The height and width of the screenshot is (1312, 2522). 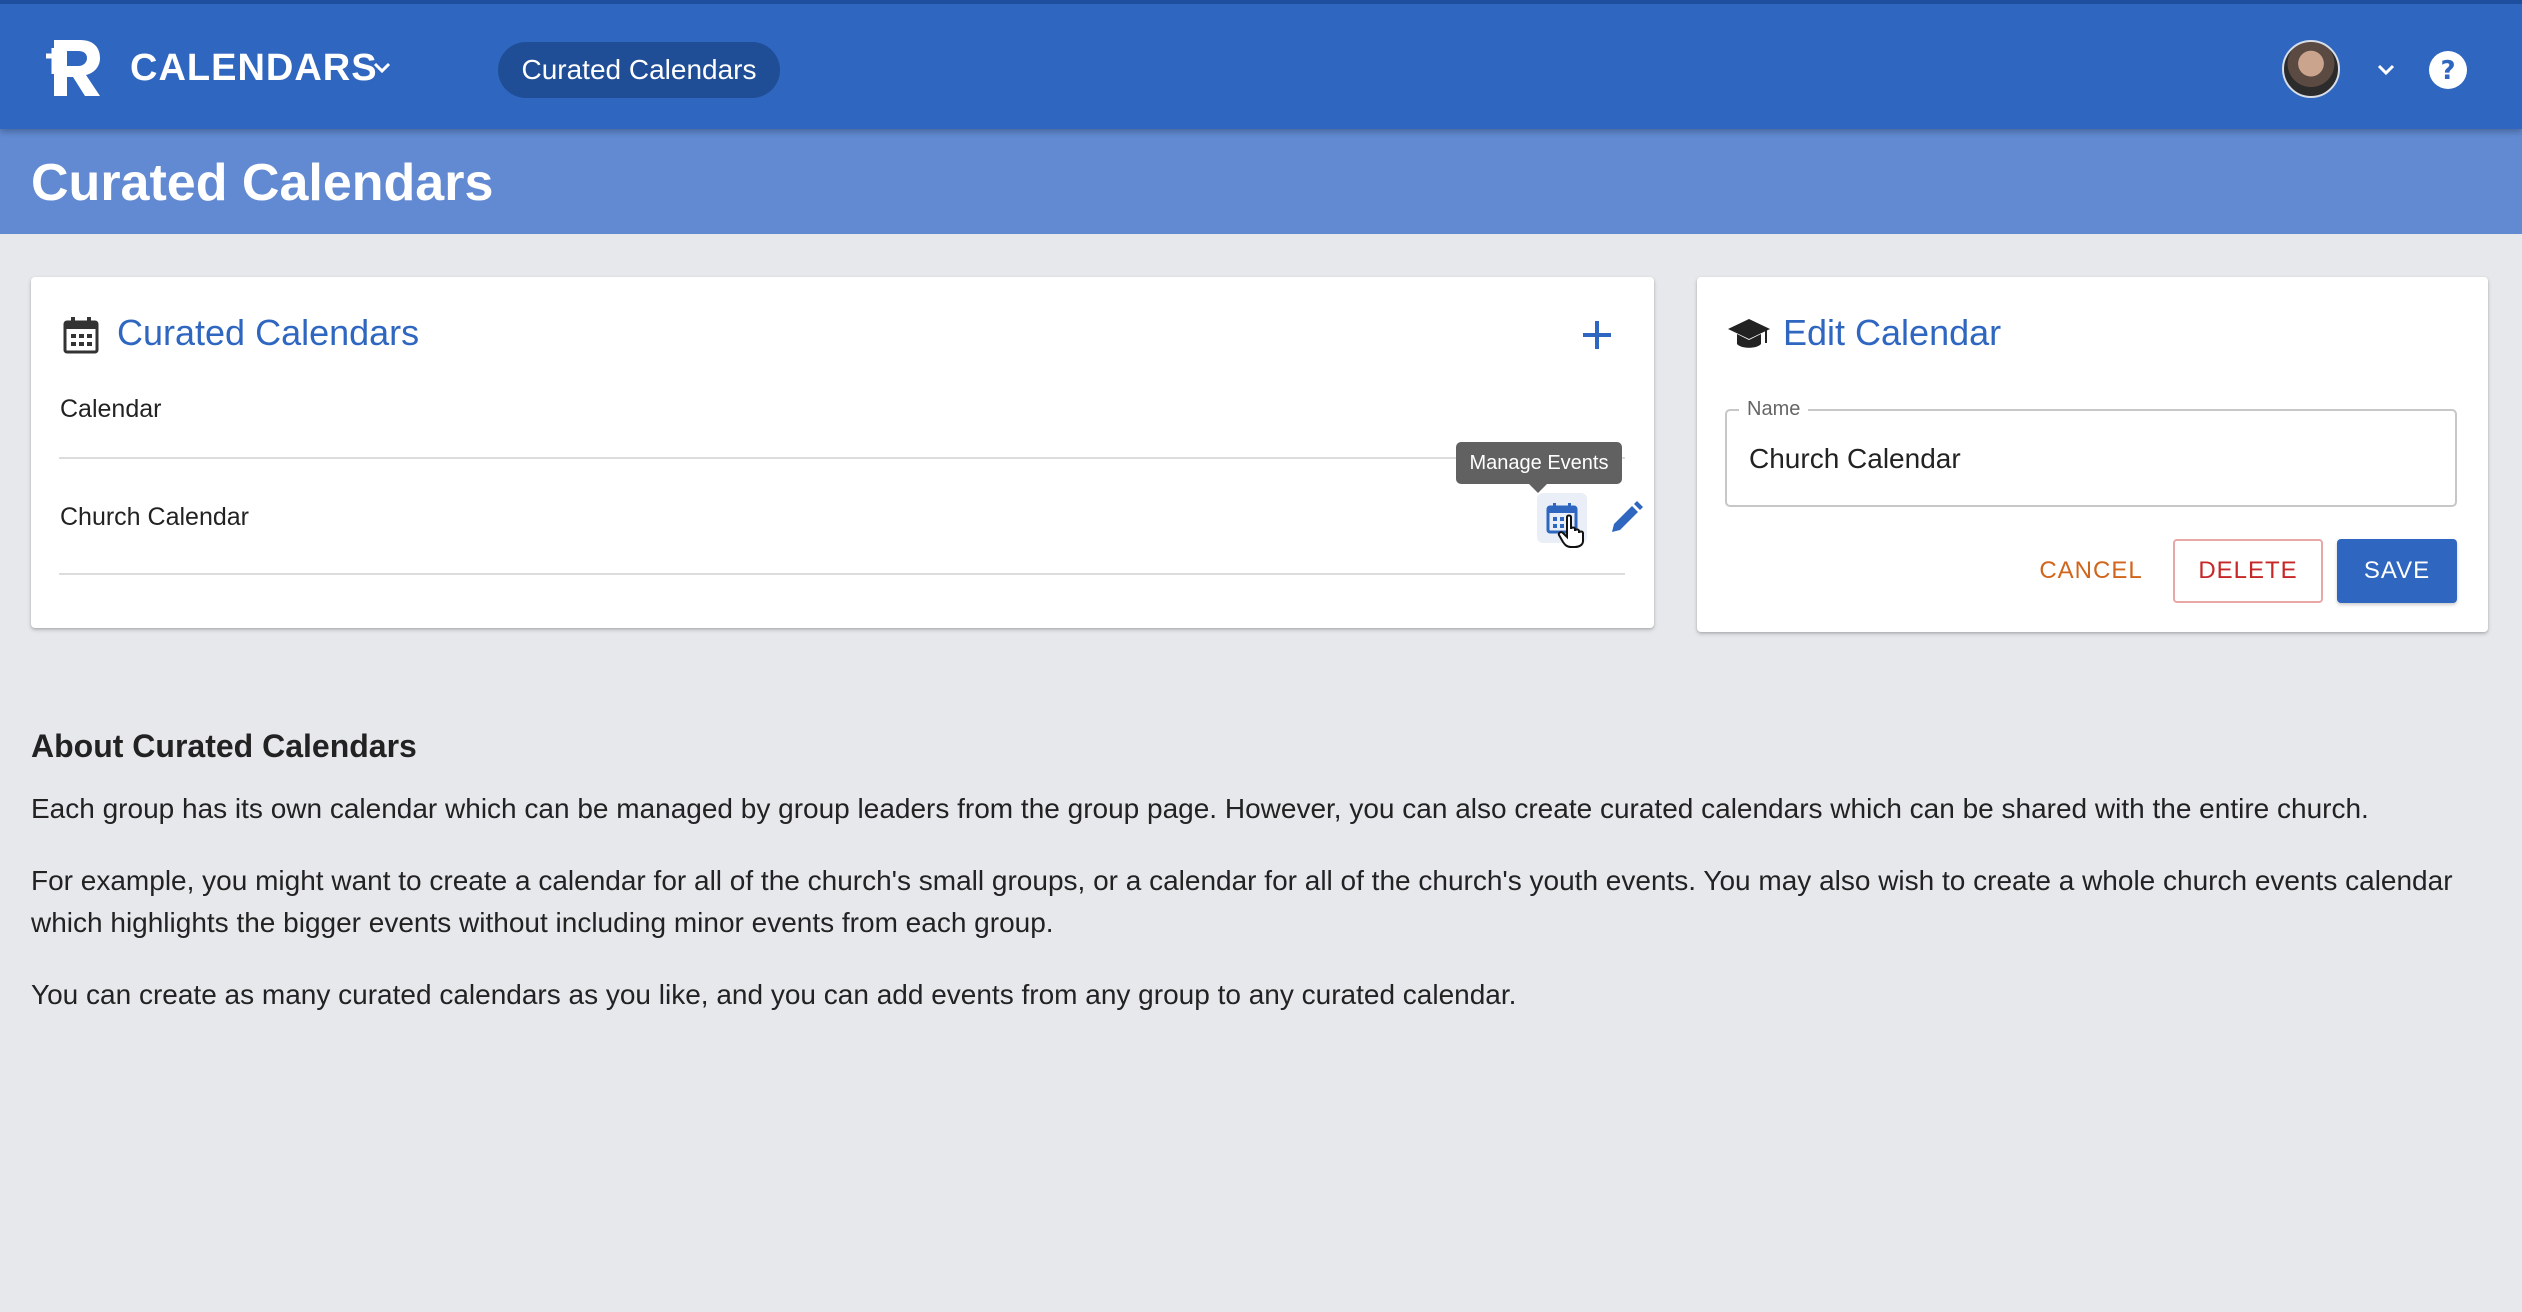 What do you see at coordinates (262, 183) in the screenshot?
I see `page-title: Curated Calendars` at bounding box center [262, 183].